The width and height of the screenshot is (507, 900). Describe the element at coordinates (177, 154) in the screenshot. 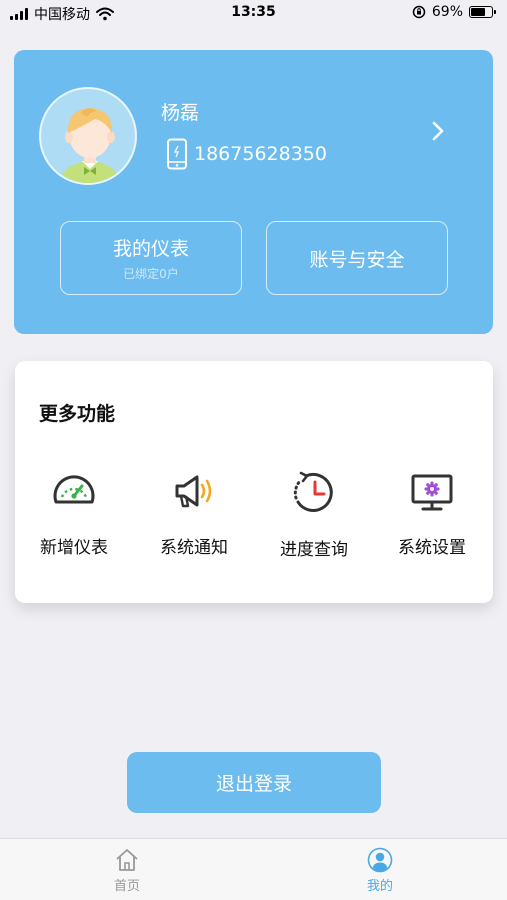

I see `phone-icon` at that location.